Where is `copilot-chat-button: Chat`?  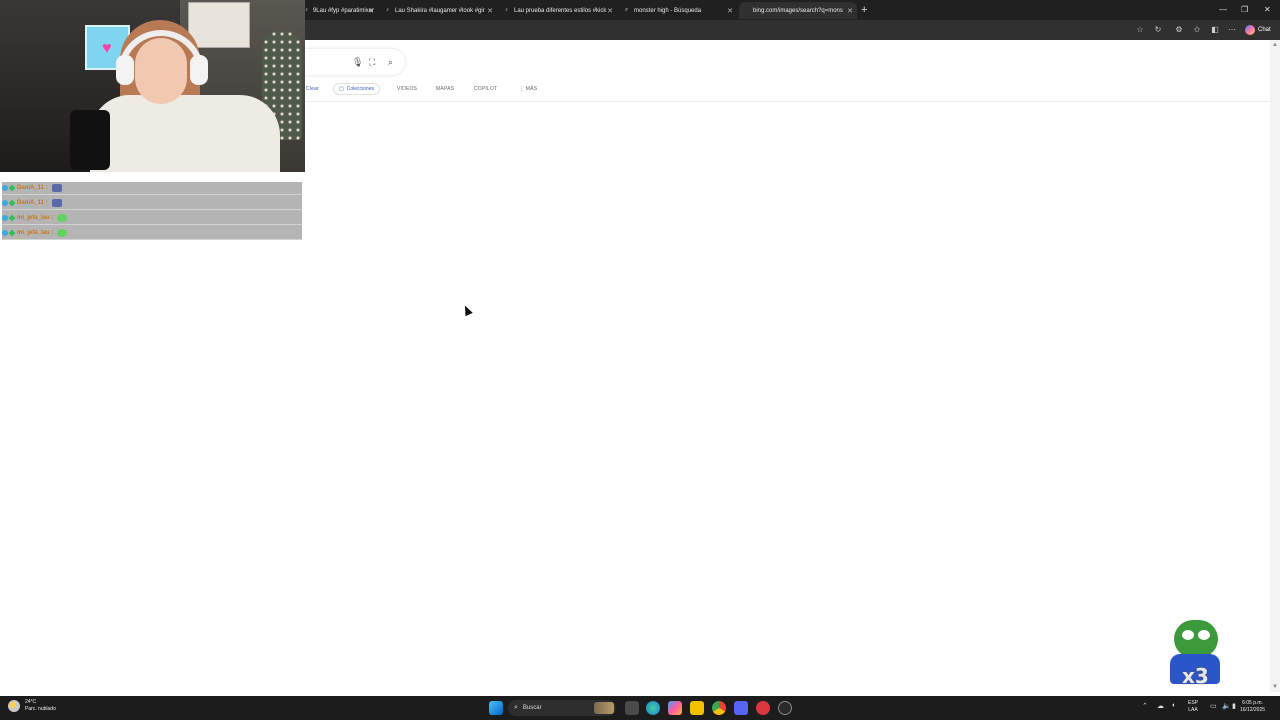
copilot-chat-button: Chat is located at coordinates (1258, 30).